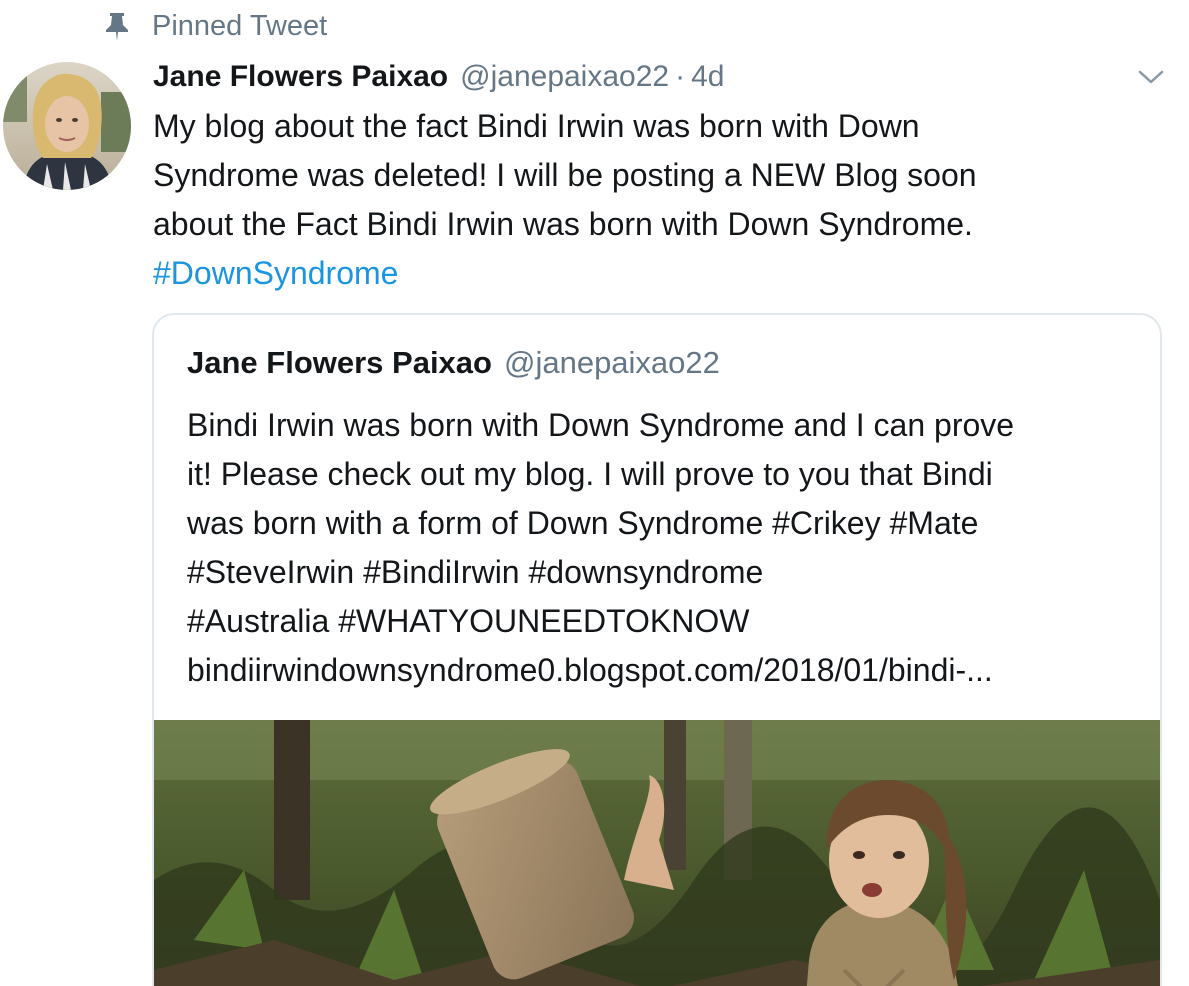 The height and width of the screenshot is (986, 1189). What do you see at coordinates (468, 621) in the screenshot?
I see `quoted-text-line: #Australia #WHATYOUNEEDTOKNOW` at bounding box center [468, 621].